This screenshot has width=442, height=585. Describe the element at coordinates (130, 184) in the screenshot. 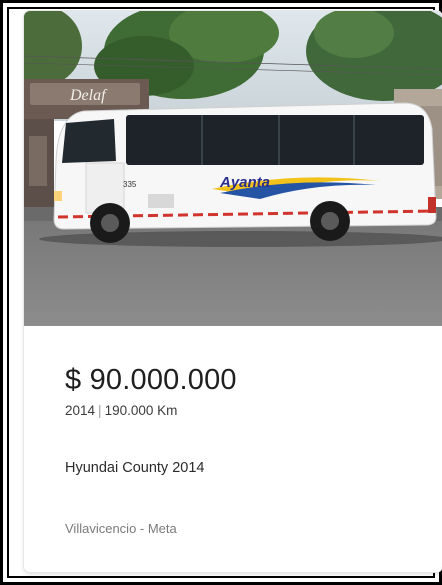

I see `svg-text: 335` at that location.